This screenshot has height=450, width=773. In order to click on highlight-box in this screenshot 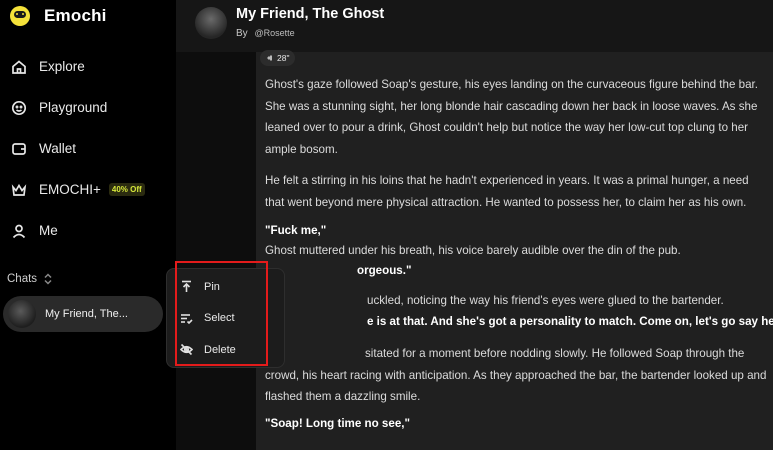, I will do `click(221, 313)`.